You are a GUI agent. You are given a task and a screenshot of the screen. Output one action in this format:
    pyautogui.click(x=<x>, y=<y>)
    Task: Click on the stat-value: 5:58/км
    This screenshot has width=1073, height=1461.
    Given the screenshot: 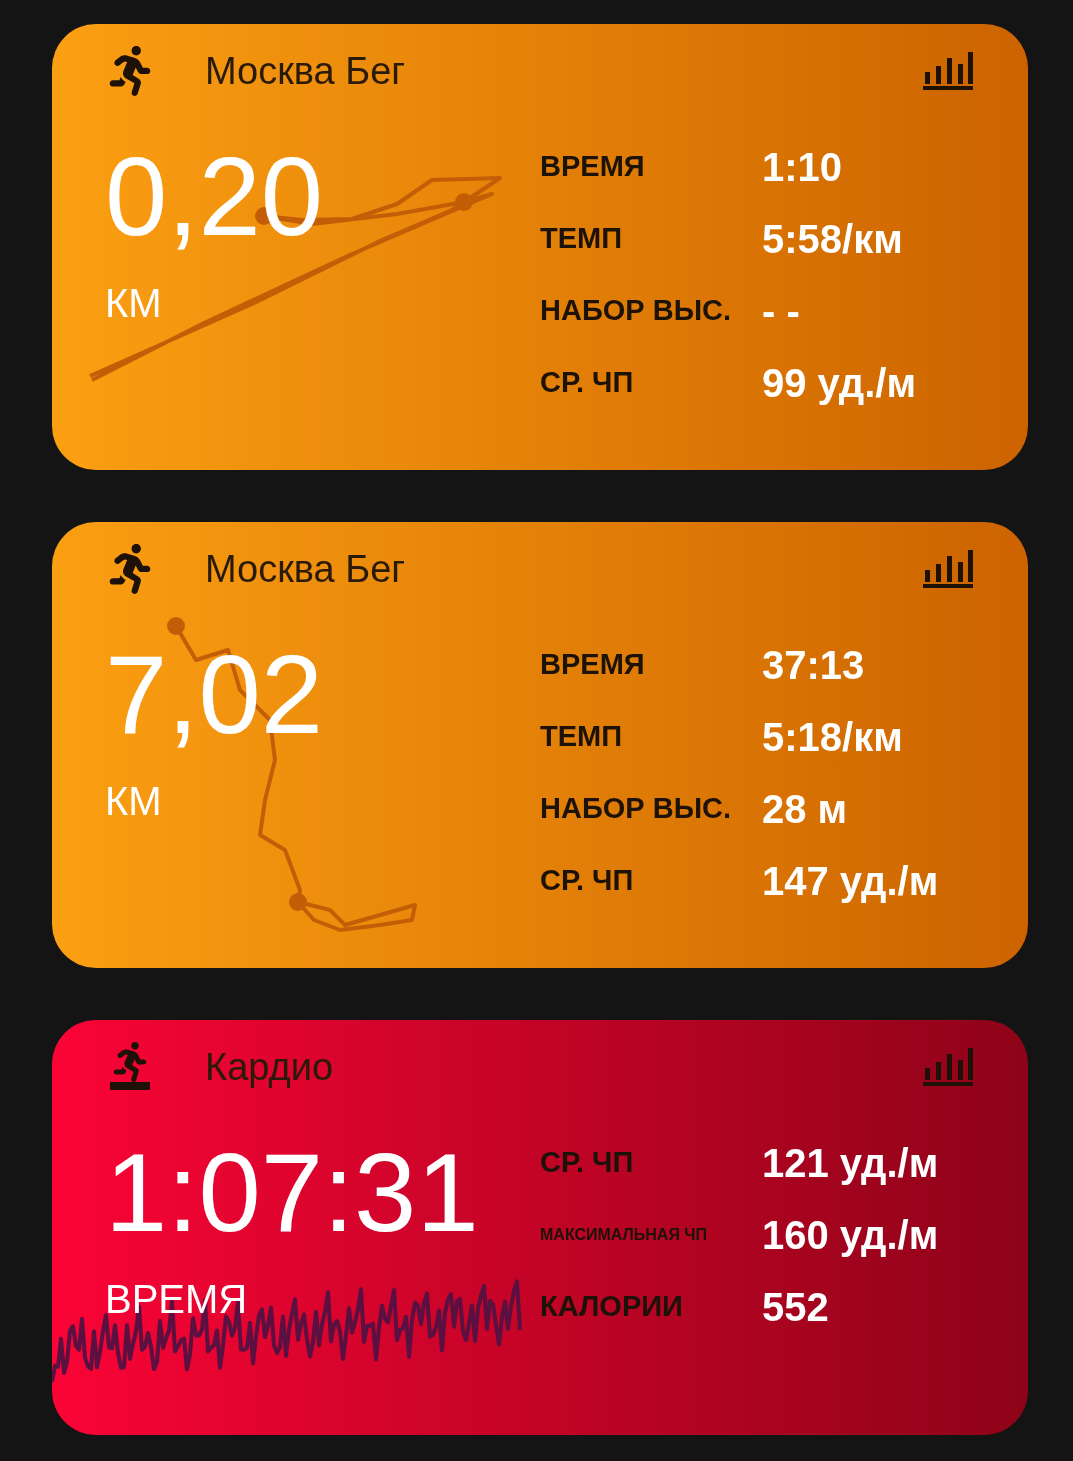 What is the action you would take?
    pyautogui.click(x=832, y=239)
    